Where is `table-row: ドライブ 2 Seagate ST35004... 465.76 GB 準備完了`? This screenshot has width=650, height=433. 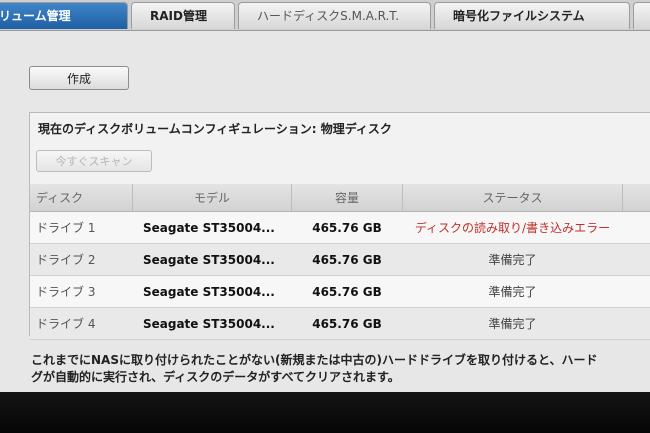
table-row: ドライブ 2 Seagate ST35004... 465.76 GB 準備完了 is located at coordinates (340, 259).